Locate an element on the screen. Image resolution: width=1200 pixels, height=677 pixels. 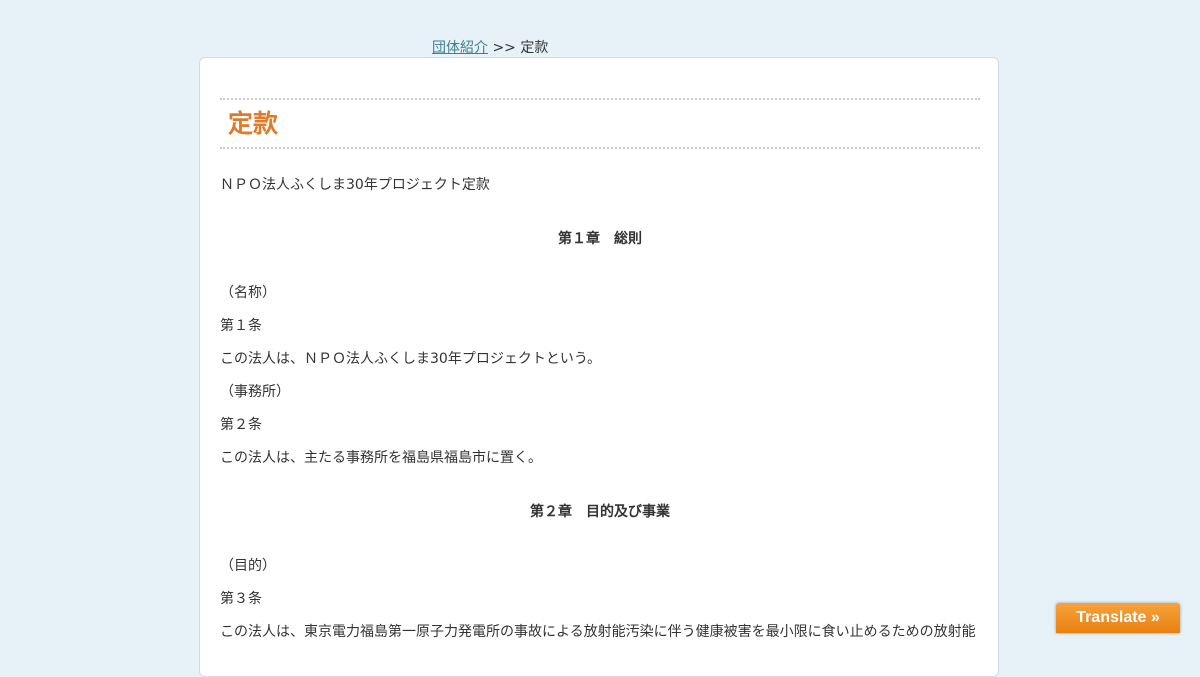
article-3-label: 第３条 is located at coordinates (241, 599).